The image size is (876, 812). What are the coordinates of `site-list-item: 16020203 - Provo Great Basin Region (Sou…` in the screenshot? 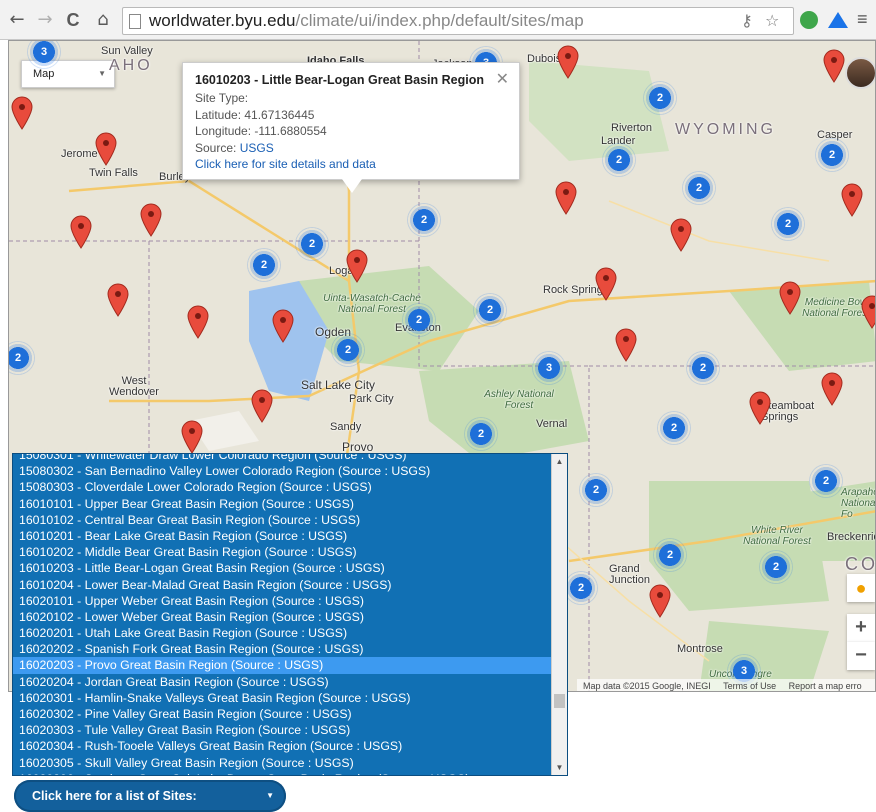 It's located at (283, 665).